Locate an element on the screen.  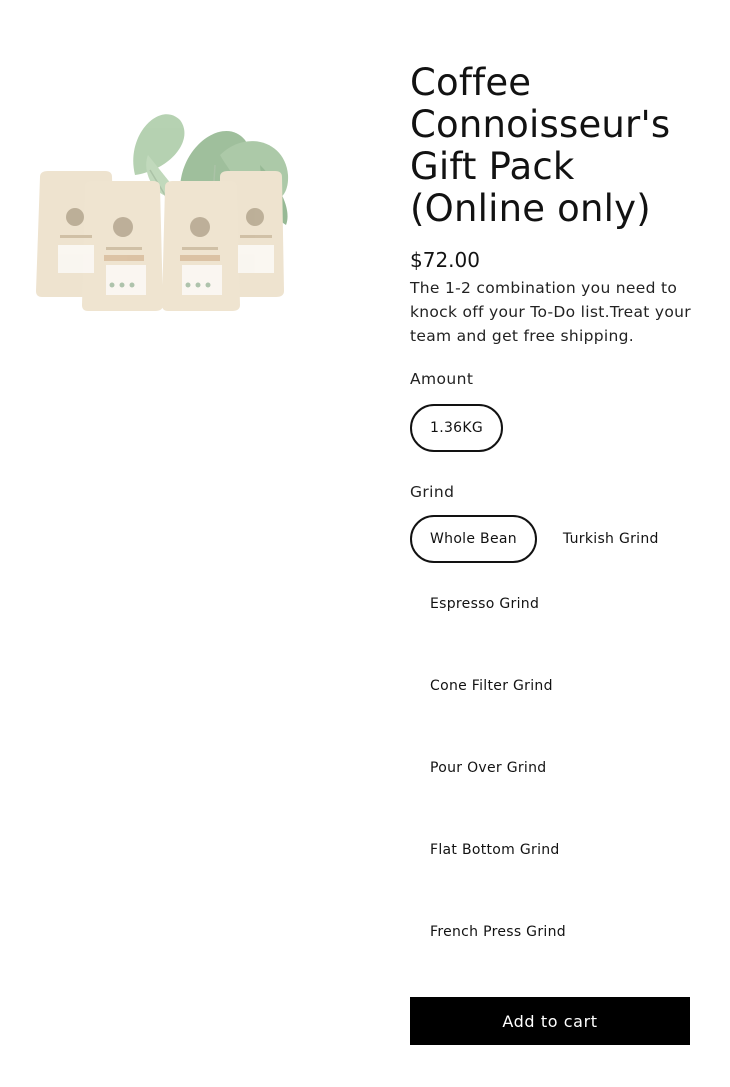
product-photo is located at coordinates (162, 212).